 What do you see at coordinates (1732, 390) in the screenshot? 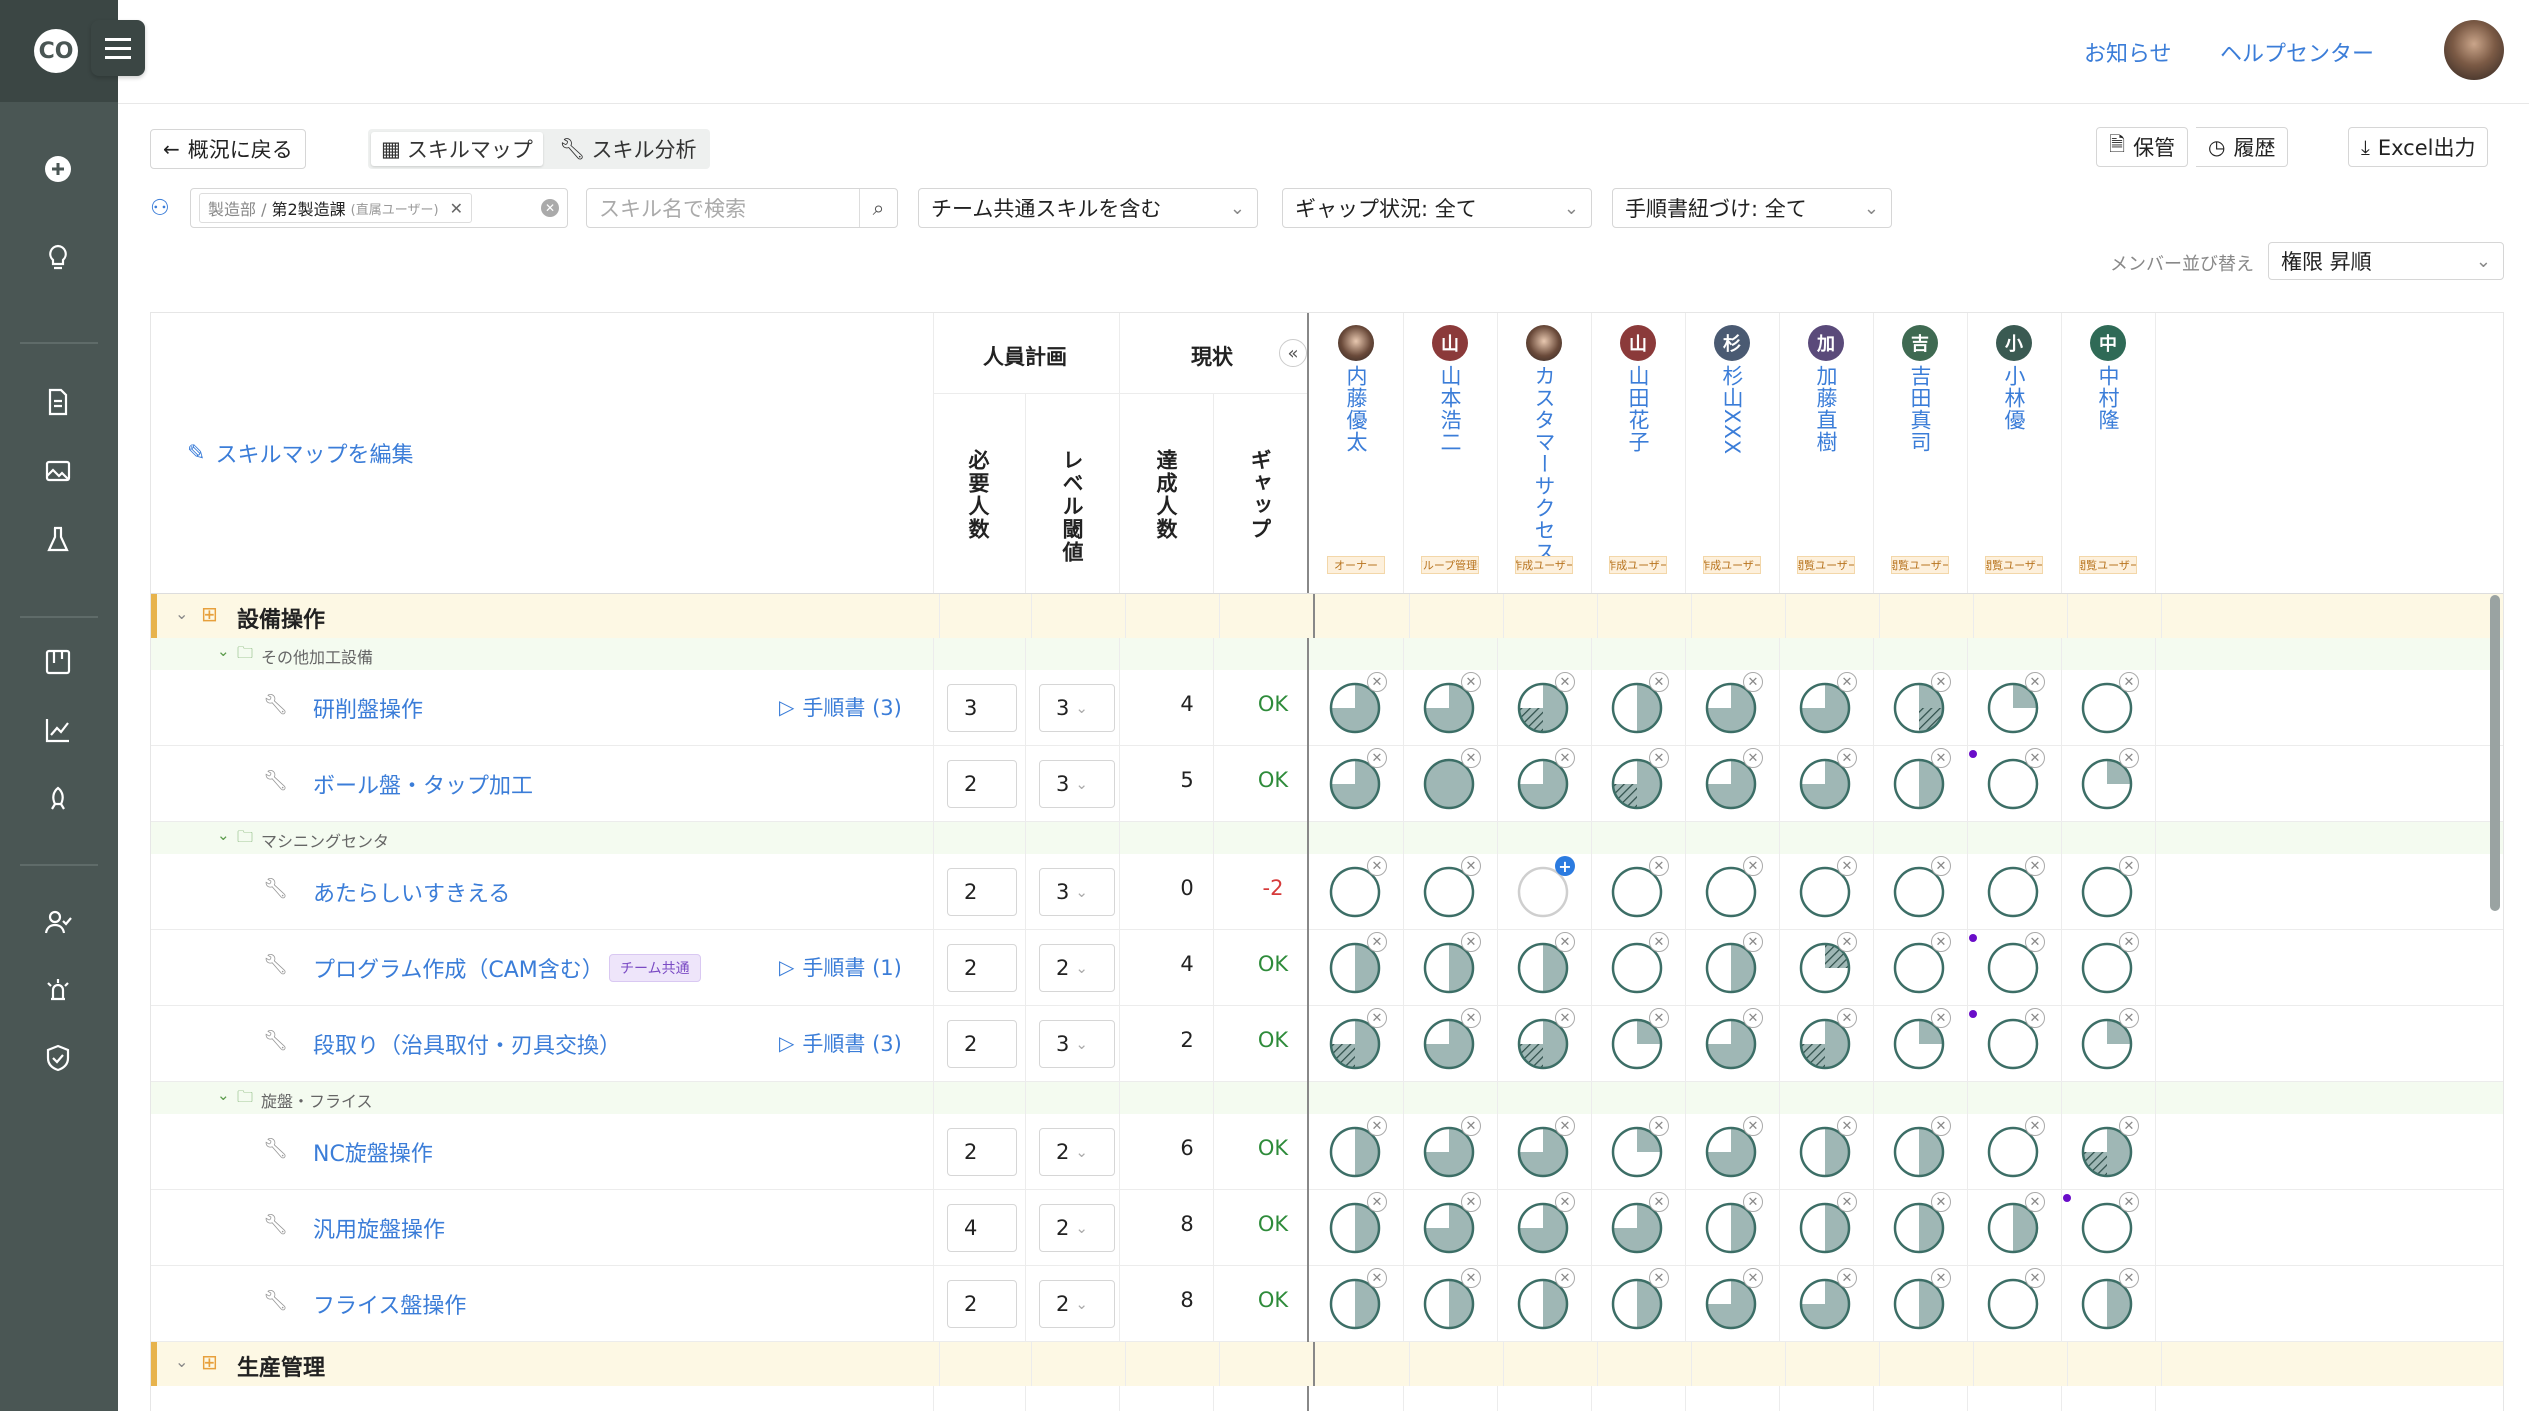
I see `member-header: 杉杉山XXX` at bounding box center [1732, 390].